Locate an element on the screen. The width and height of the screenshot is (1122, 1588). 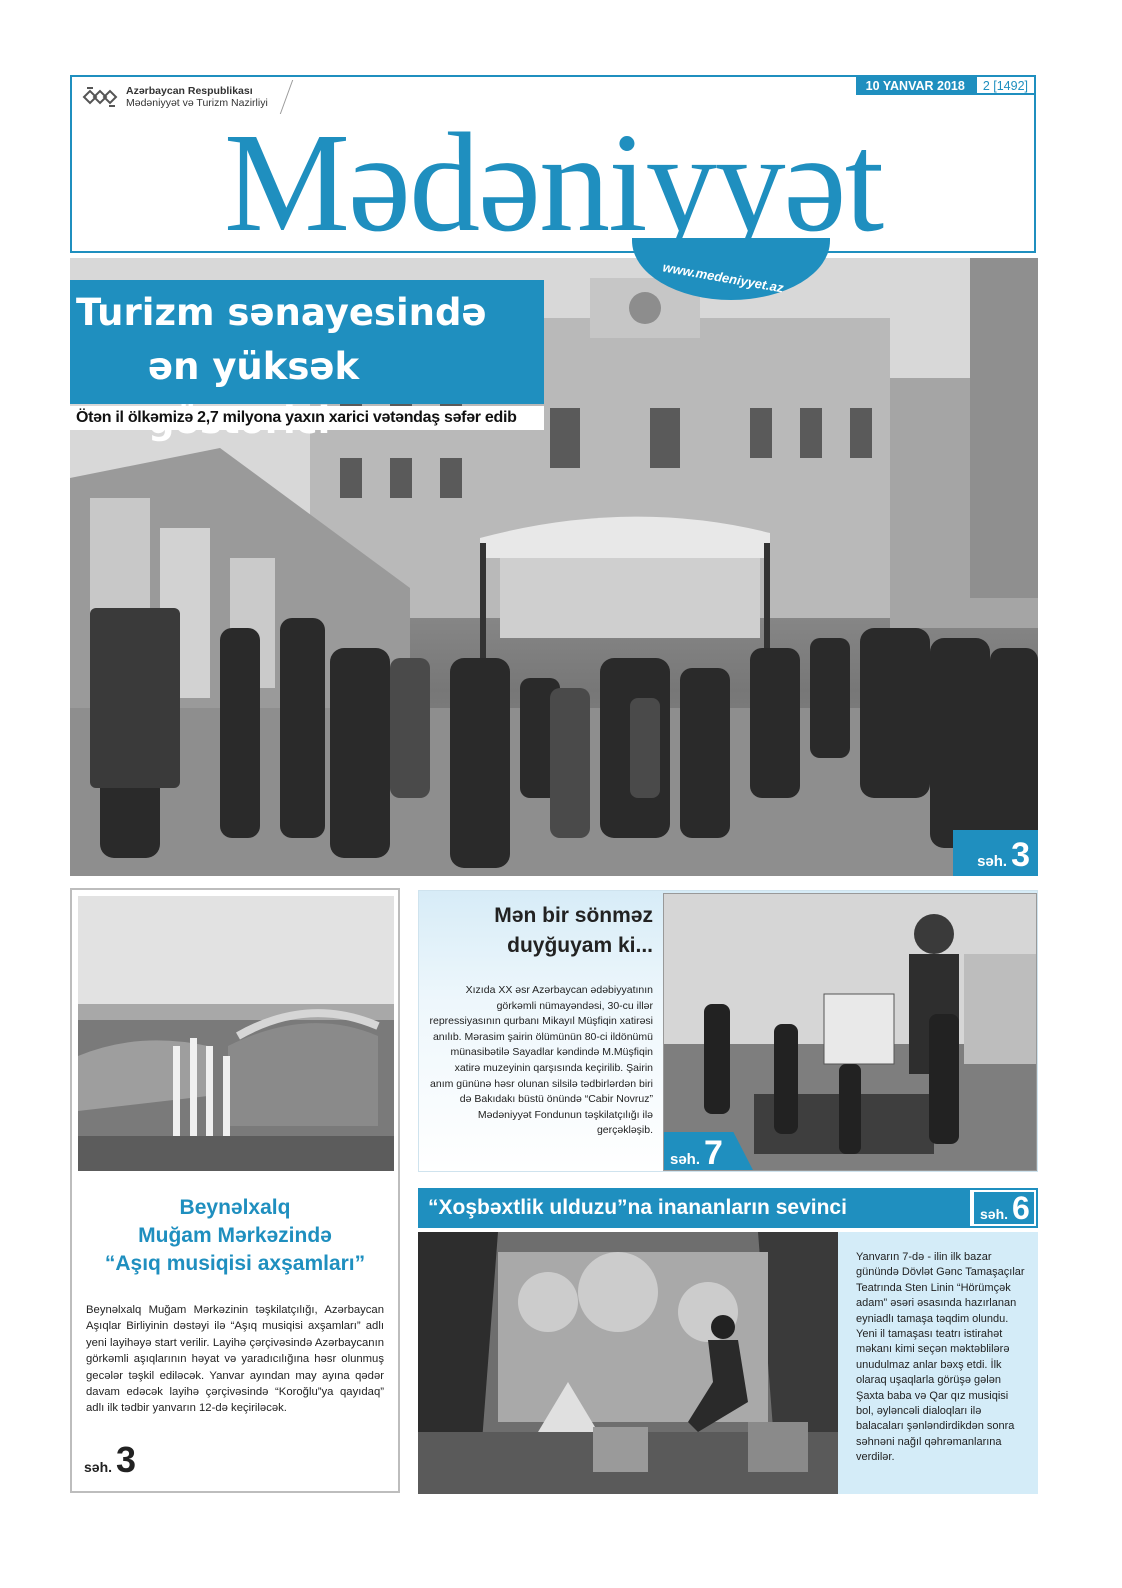
theatre-page-ref: səh. 6 is located at coordinates (1003, 1208).